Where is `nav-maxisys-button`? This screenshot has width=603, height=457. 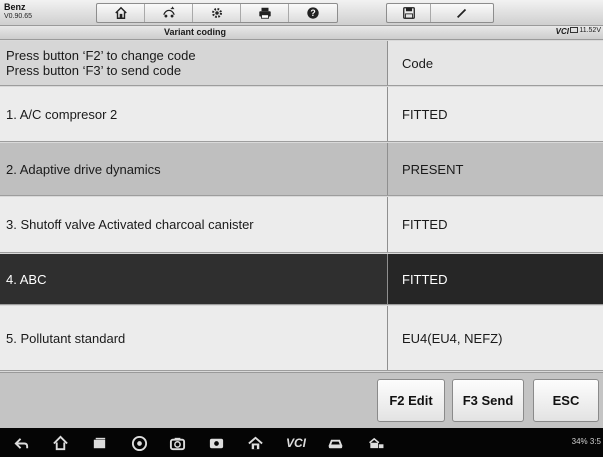
nav-maxisys-button is located at coordinates (255, 443).